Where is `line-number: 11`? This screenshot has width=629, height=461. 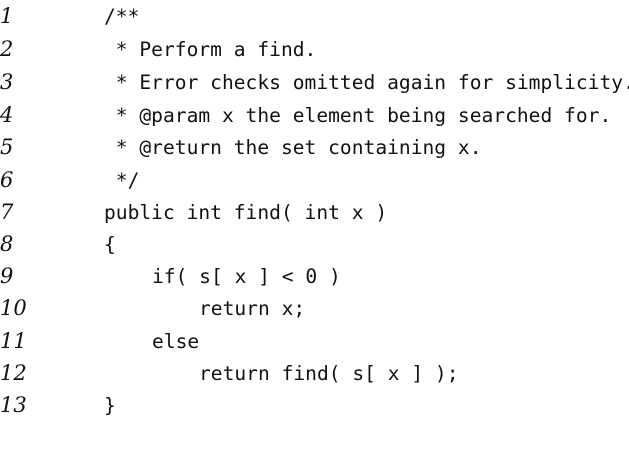 line-number: 11 is located at coordinates (13, 341).